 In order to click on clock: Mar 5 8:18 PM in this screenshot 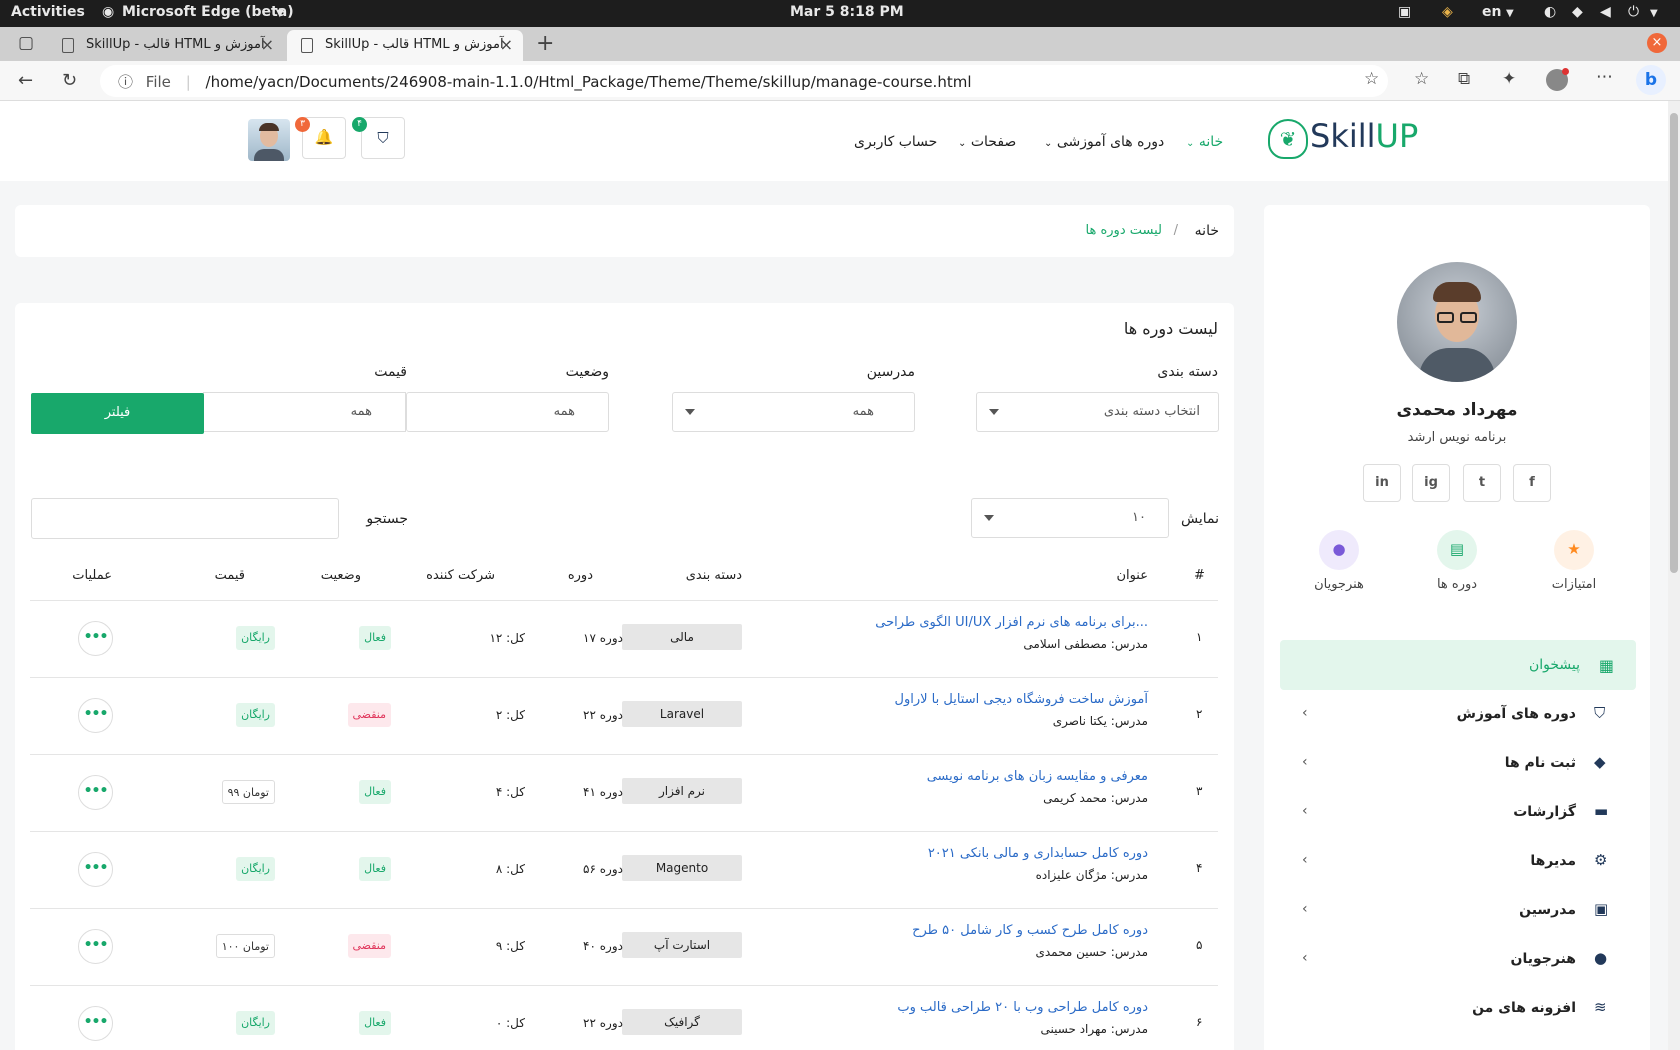, I will do `click(847, 12)`.